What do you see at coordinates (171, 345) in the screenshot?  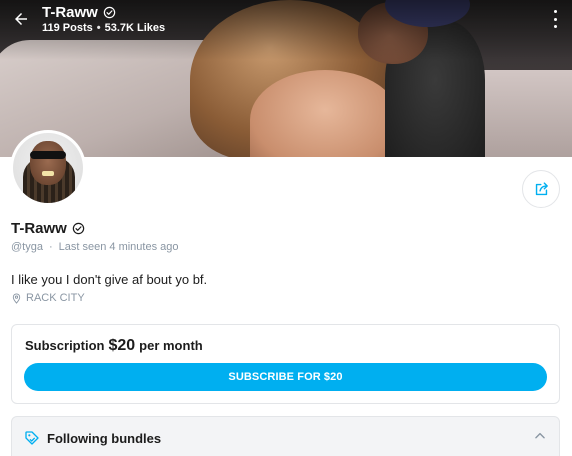 I see `subscription-period: per month` at bounding box center [171, 345].